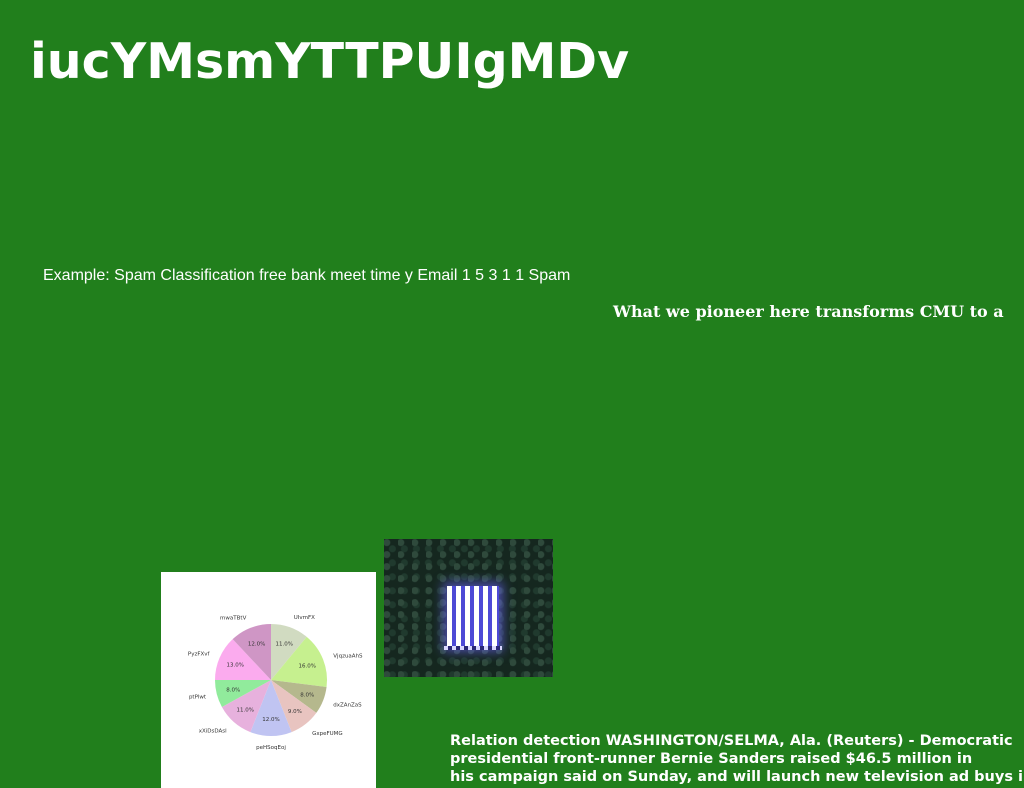 The width and height of the screenshot is (1024, 788). I want to click on pie-slice-percent: 16.0%, so click(307, 667).